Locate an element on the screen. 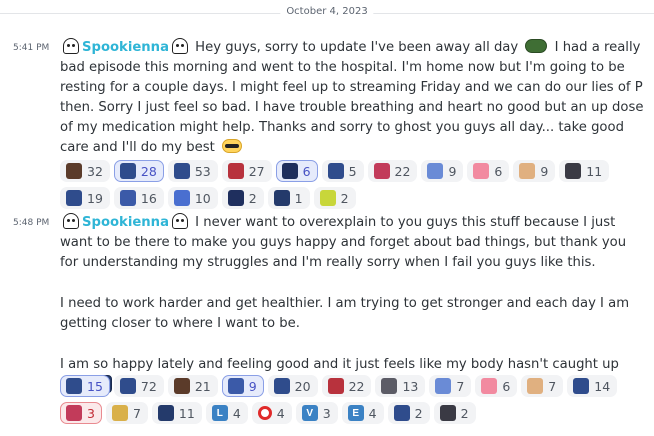  reaction-count: 5 is located at coordinates (352, 171).